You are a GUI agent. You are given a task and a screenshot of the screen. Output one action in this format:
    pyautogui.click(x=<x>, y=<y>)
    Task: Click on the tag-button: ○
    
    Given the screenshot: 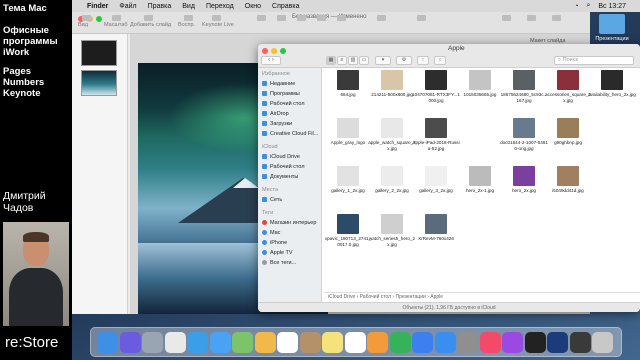 What is the action you would take?
    pyautogui.click(x=440, y=60)
    